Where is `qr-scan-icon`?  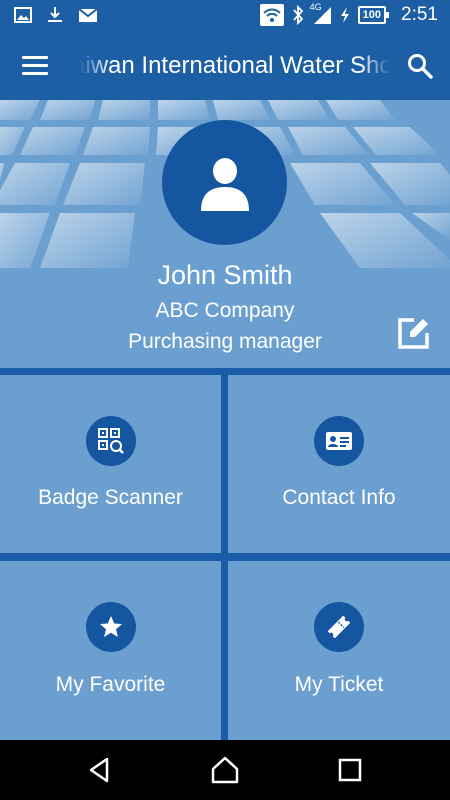
qr-scan-icon is located at coordinates (110, 441).